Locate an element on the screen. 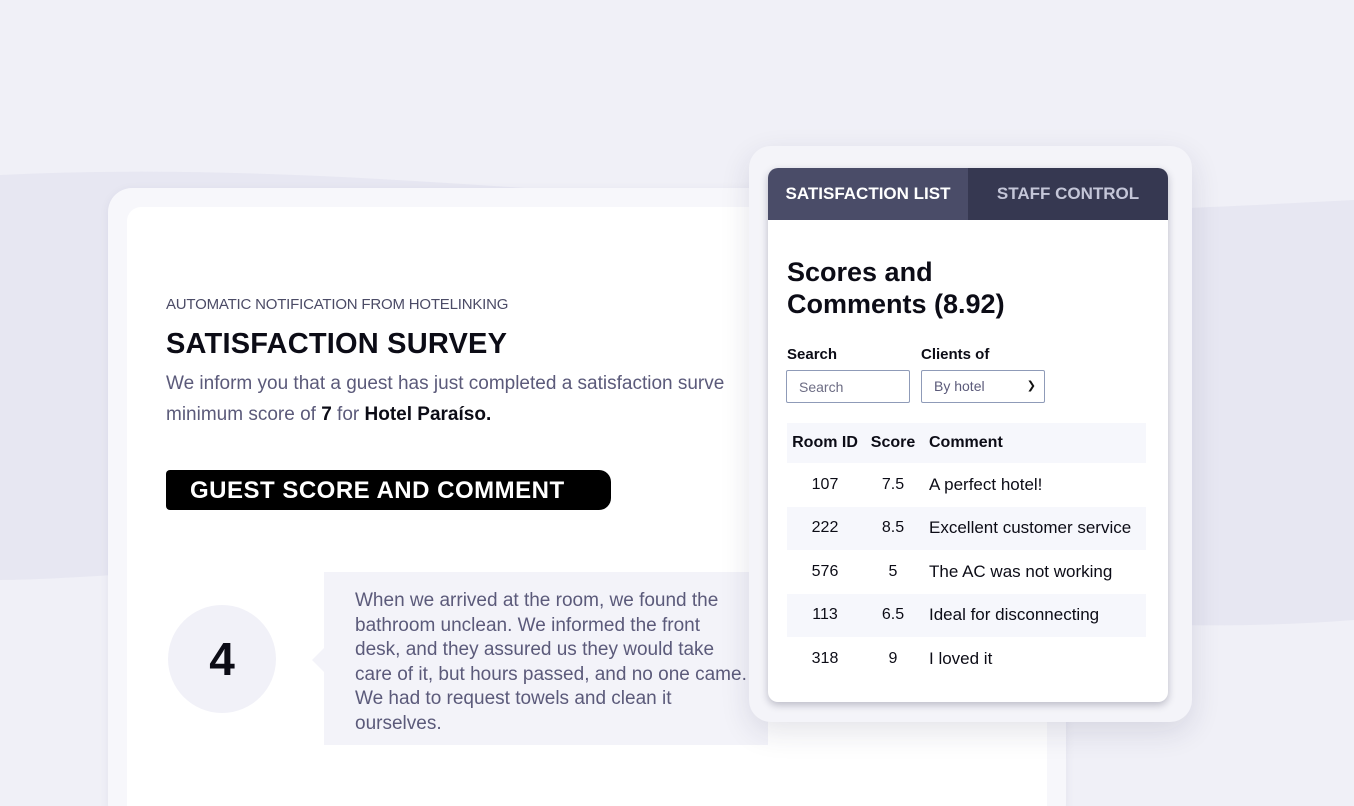  panel-title: Scores and Comments (8.92) is located at coordinates (896, 288).